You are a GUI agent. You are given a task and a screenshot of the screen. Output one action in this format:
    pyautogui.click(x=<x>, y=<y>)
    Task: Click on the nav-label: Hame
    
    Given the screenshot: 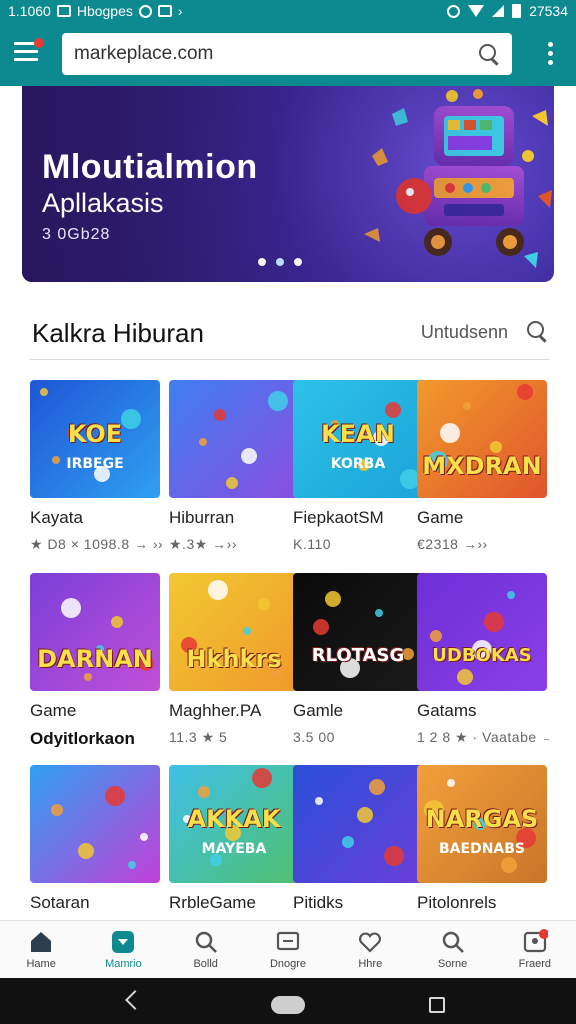 What is the action you would take?
    pyautogui.click(x=41, y=964)
    